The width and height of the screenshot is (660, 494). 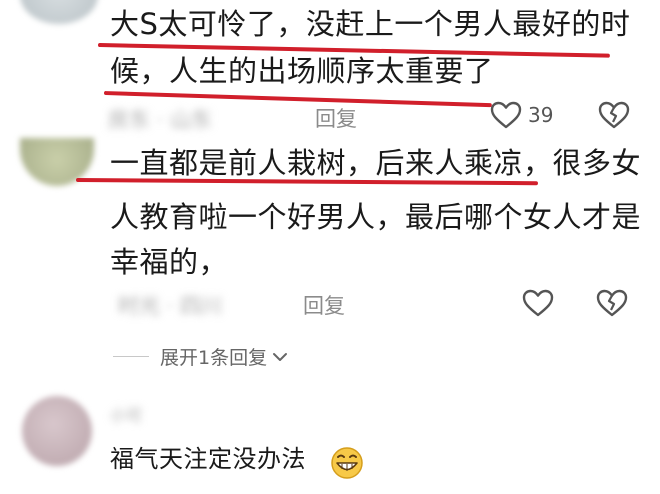 What do you see at coordinates (214, 358) in the screenshot?
I see `expand-replies-label: 展开1条回复` at bounding box center [214, 358].